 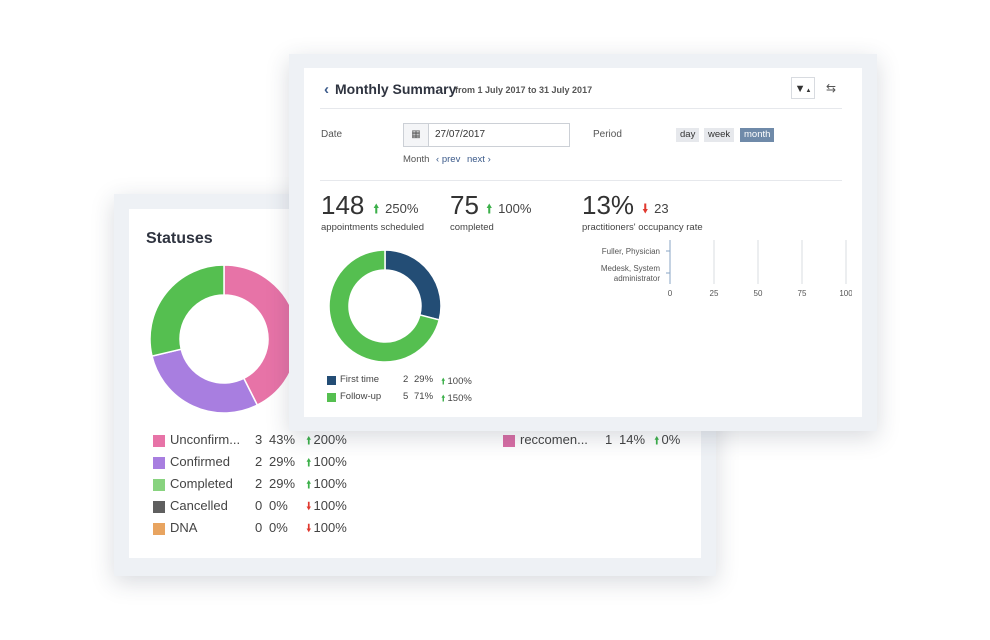 I want to click on legend-label: Completed, so click(x=201, y=483).